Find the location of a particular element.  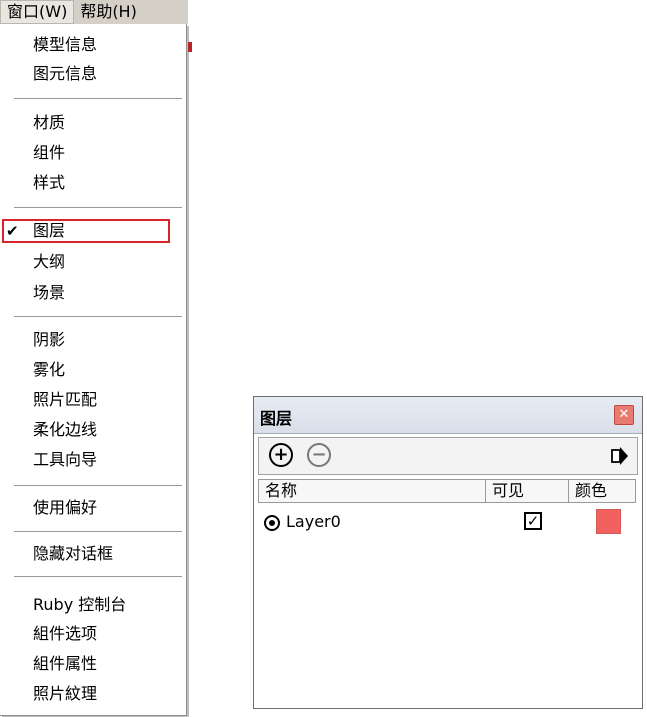

menu-window: 窗口(W) is located at coordinates (37, 12).